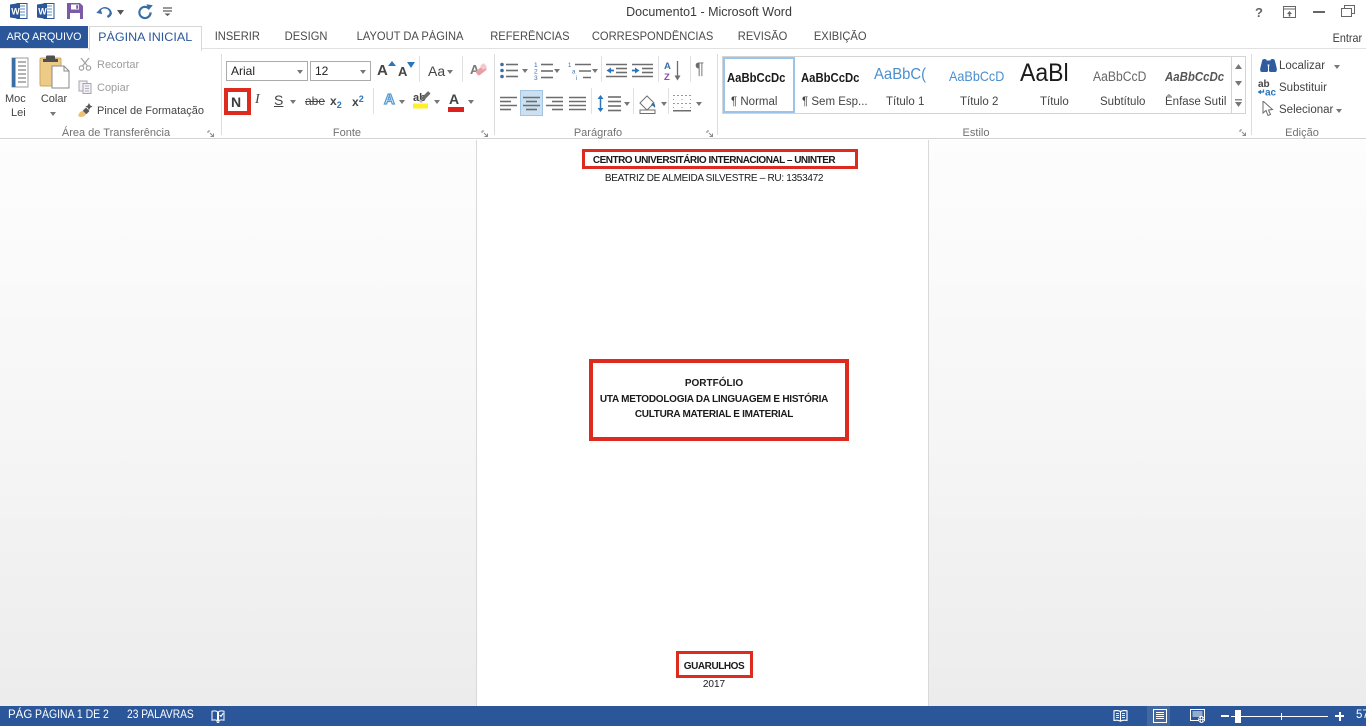 The image size is (1366, 726). Describe the element at coordinates (536, 77) in the screenshot. I see `svg-text: 3` at that location.